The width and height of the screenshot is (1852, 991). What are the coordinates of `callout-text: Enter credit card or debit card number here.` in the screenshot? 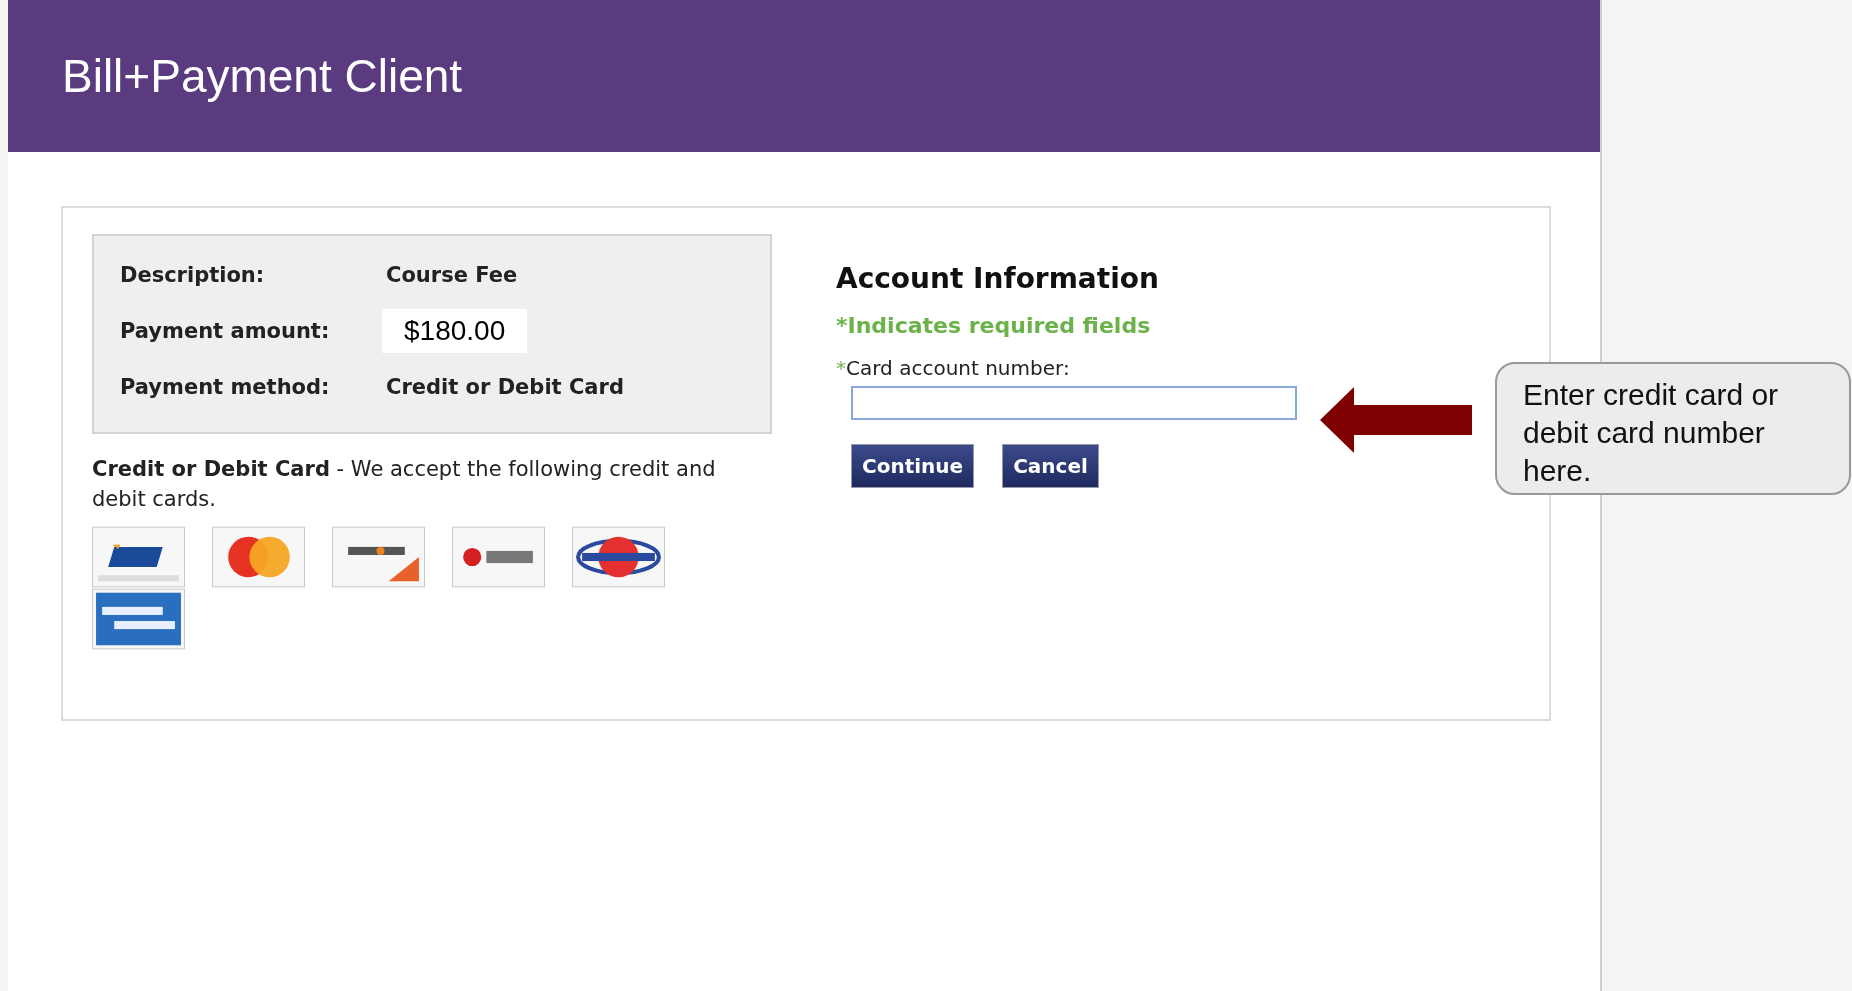 It's located at (1673, 428).